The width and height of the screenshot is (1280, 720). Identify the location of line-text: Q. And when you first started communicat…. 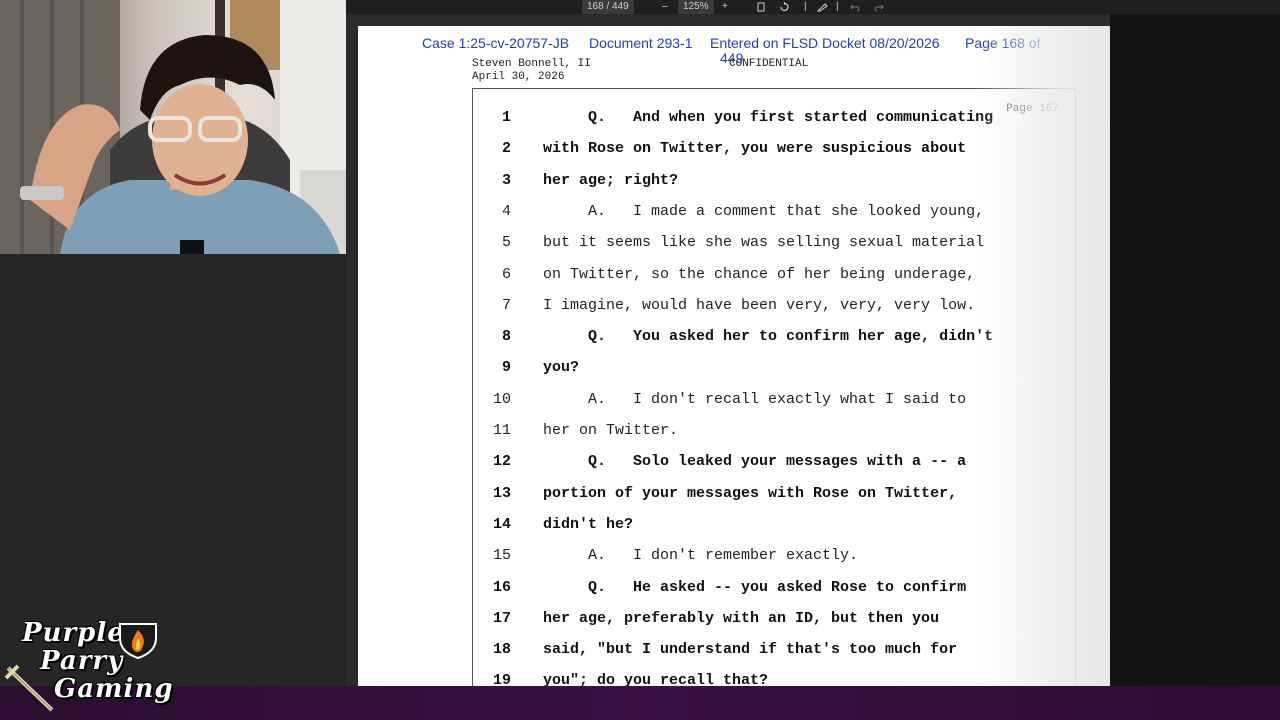
(768, 117).